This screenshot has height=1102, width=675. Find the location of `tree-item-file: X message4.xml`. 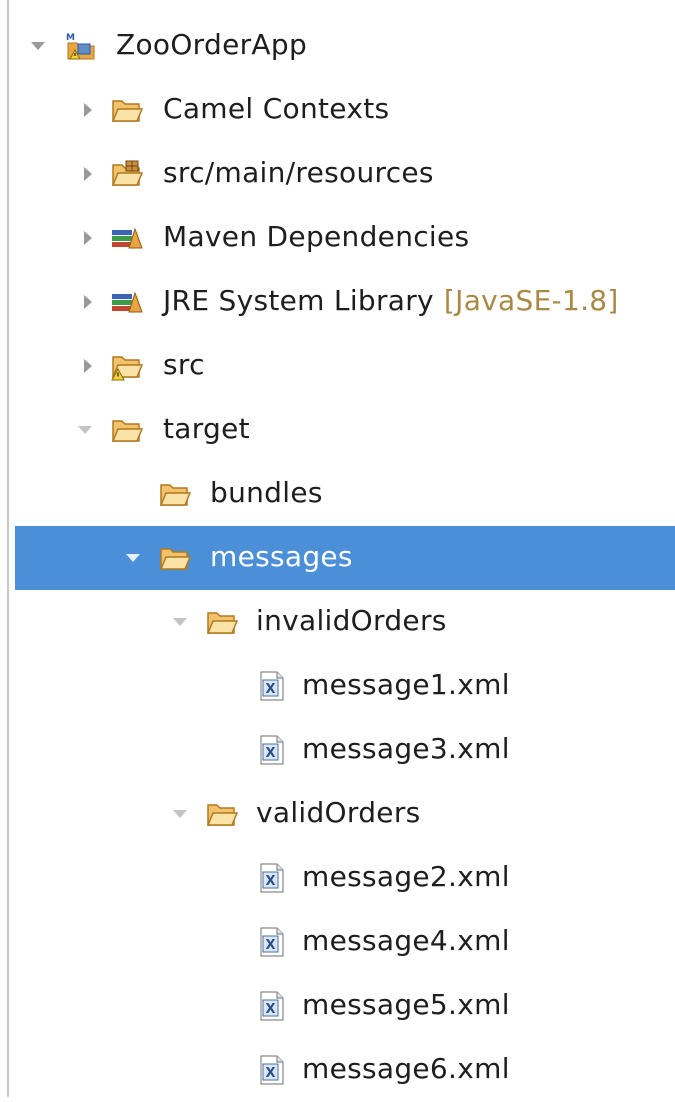

tree-item-file: X message4.xml is located at coordinates (337, 942).